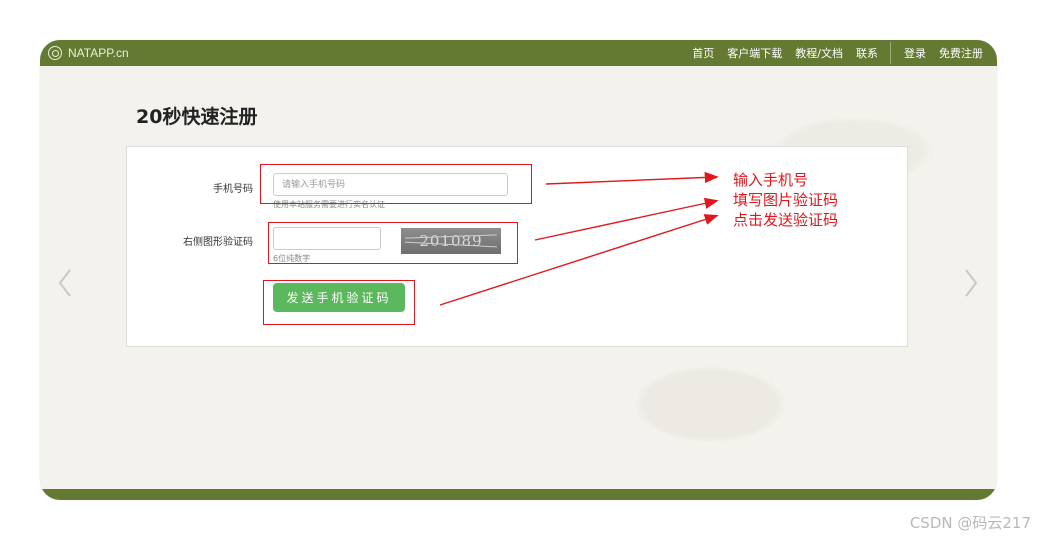 This screenshot has height=541, width=1037. What do you see at coordinates (703, 53) in the screenshot?
I see `nav-home: 首页` at bounding box center [703, 53].